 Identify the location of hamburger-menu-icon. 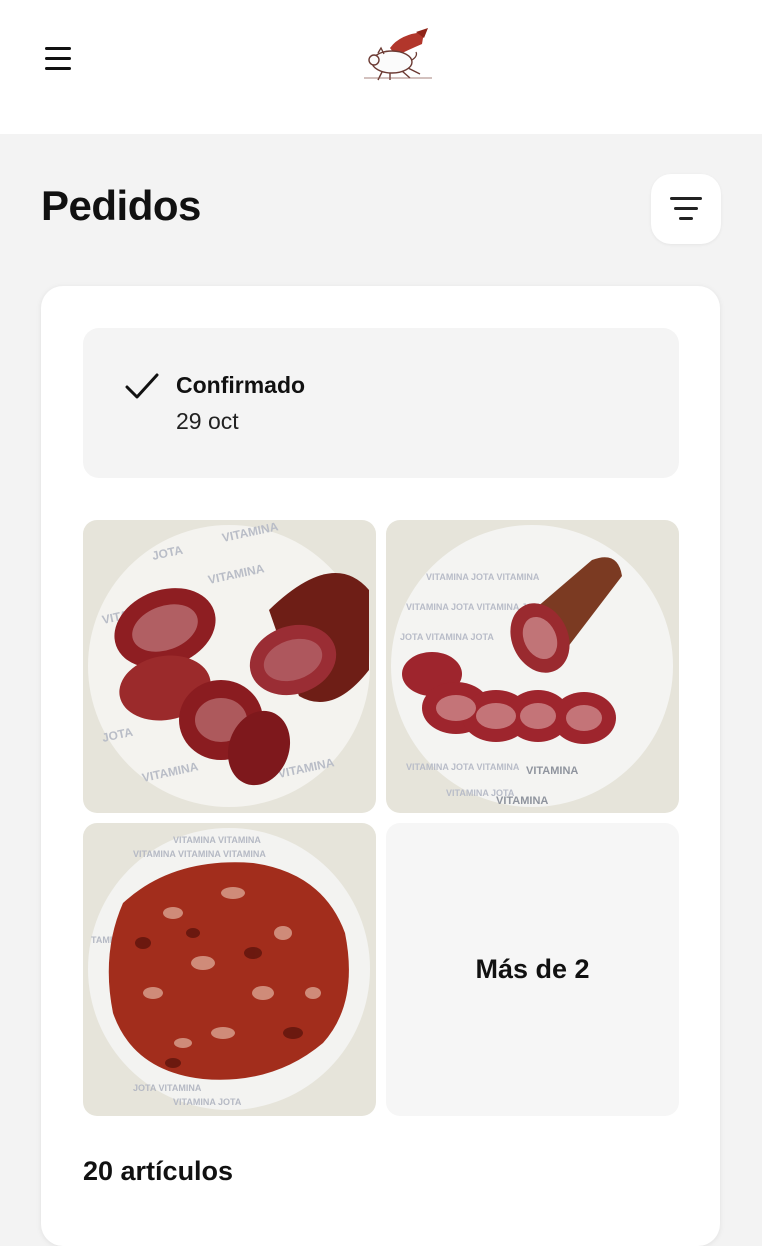
(58, 58).